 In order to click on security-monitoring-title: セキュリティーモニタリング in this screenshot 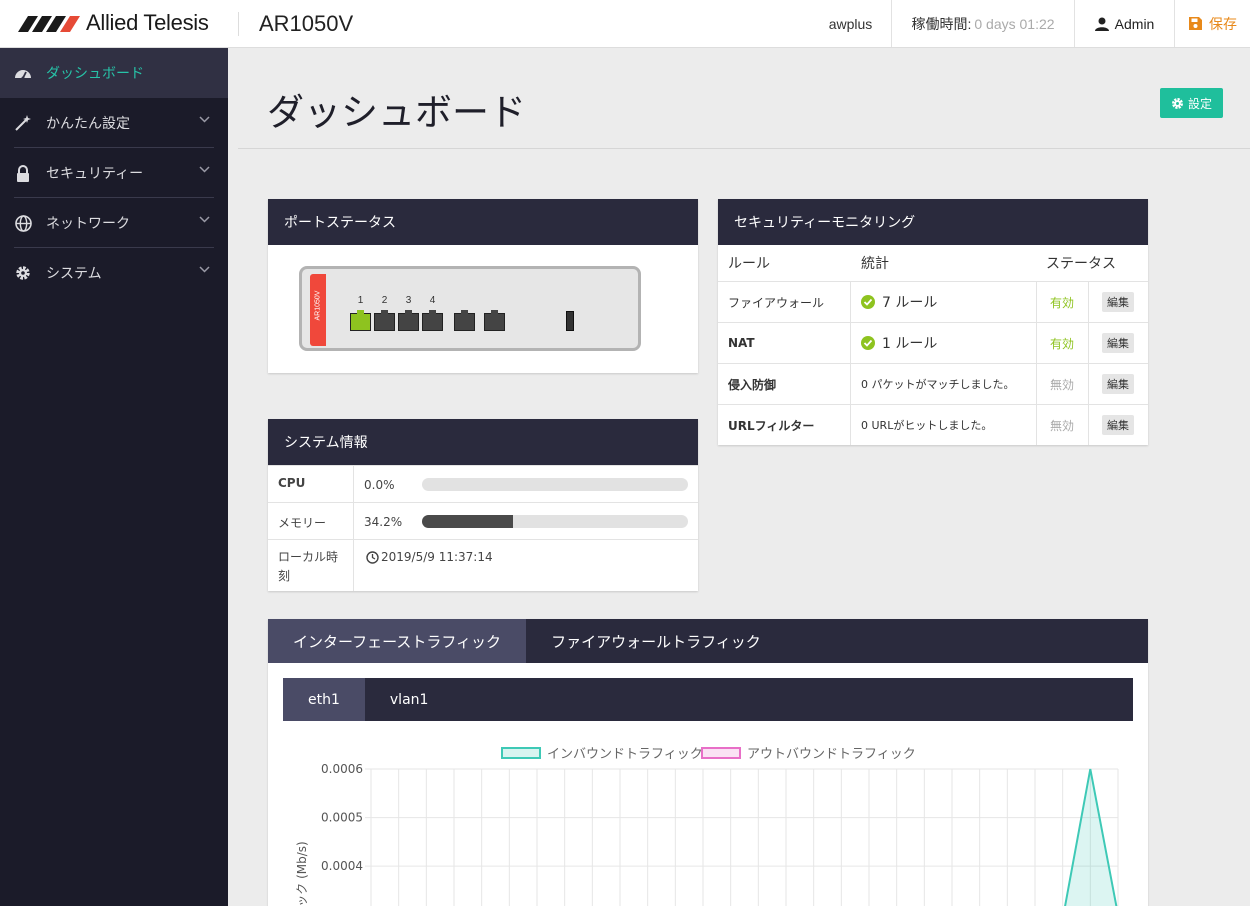, I will do `click(933, 222)`.